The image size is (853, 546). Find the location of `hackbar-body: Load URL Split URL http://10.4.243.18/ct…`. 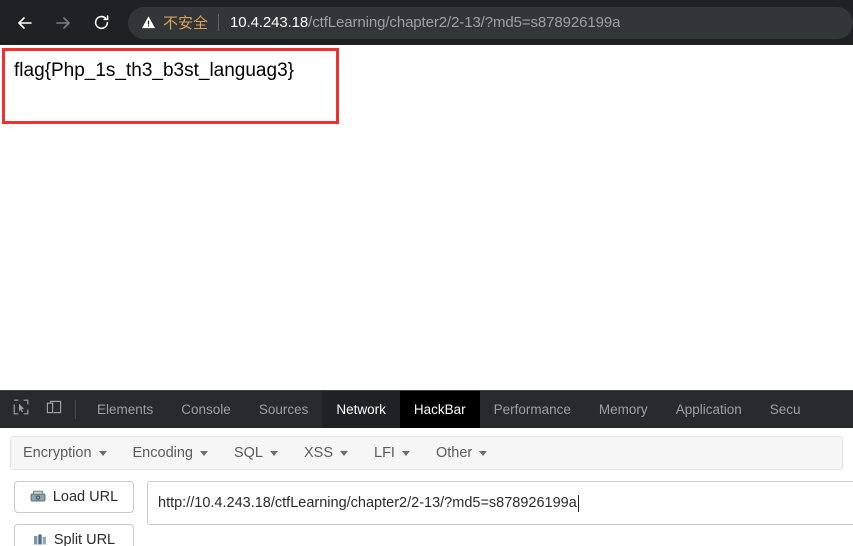

hackbar-body: Load URL Split URL http://10.4.243.18/ct… is located at coordinates (426, 513).